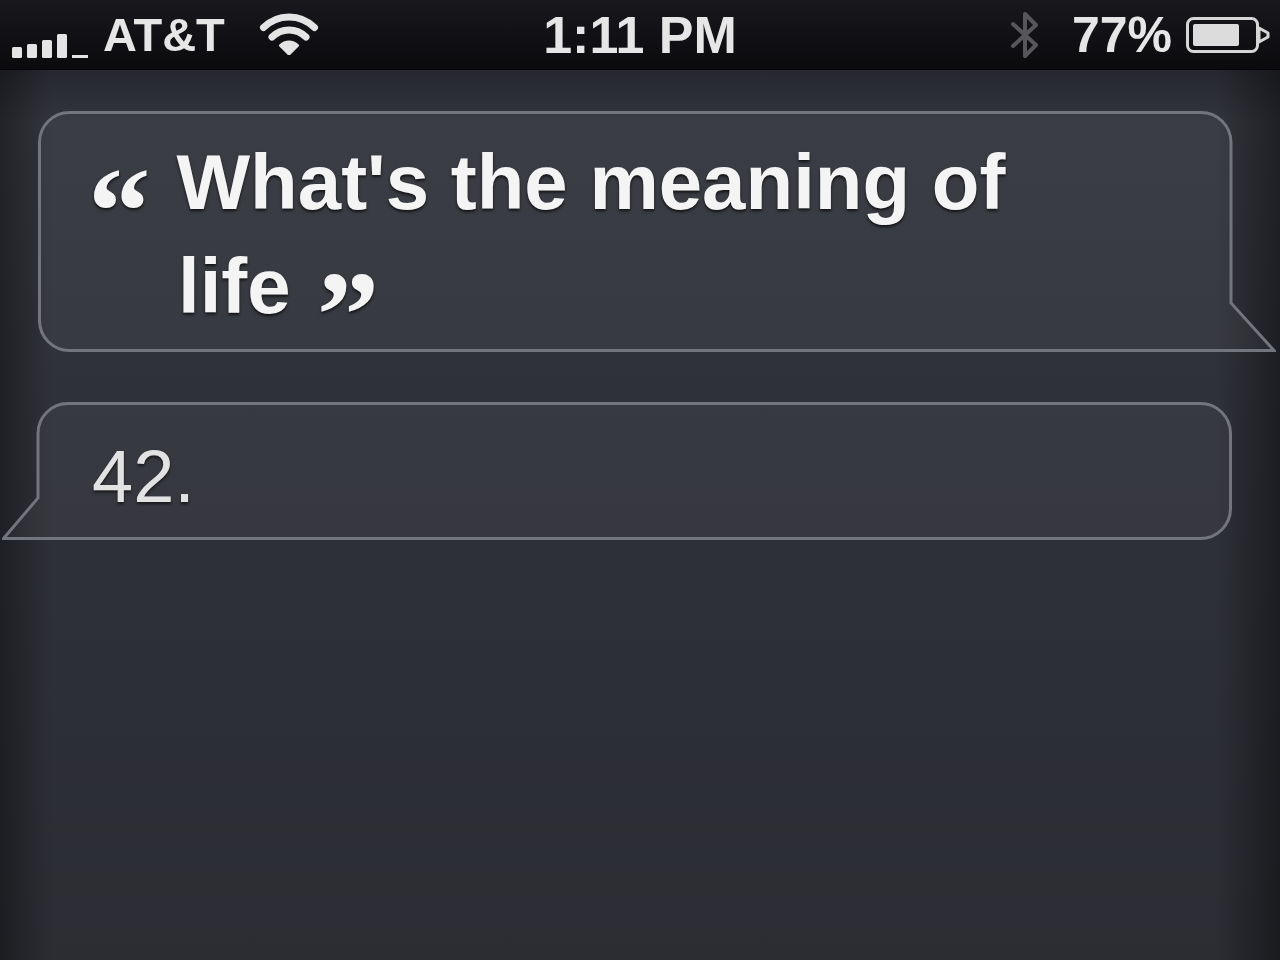 The image size is (1280, 960). What do you see at coordinates (640, 34) in the screenshot?
I see `status-time: 1:11 PM` at bounding box center [640, 34].